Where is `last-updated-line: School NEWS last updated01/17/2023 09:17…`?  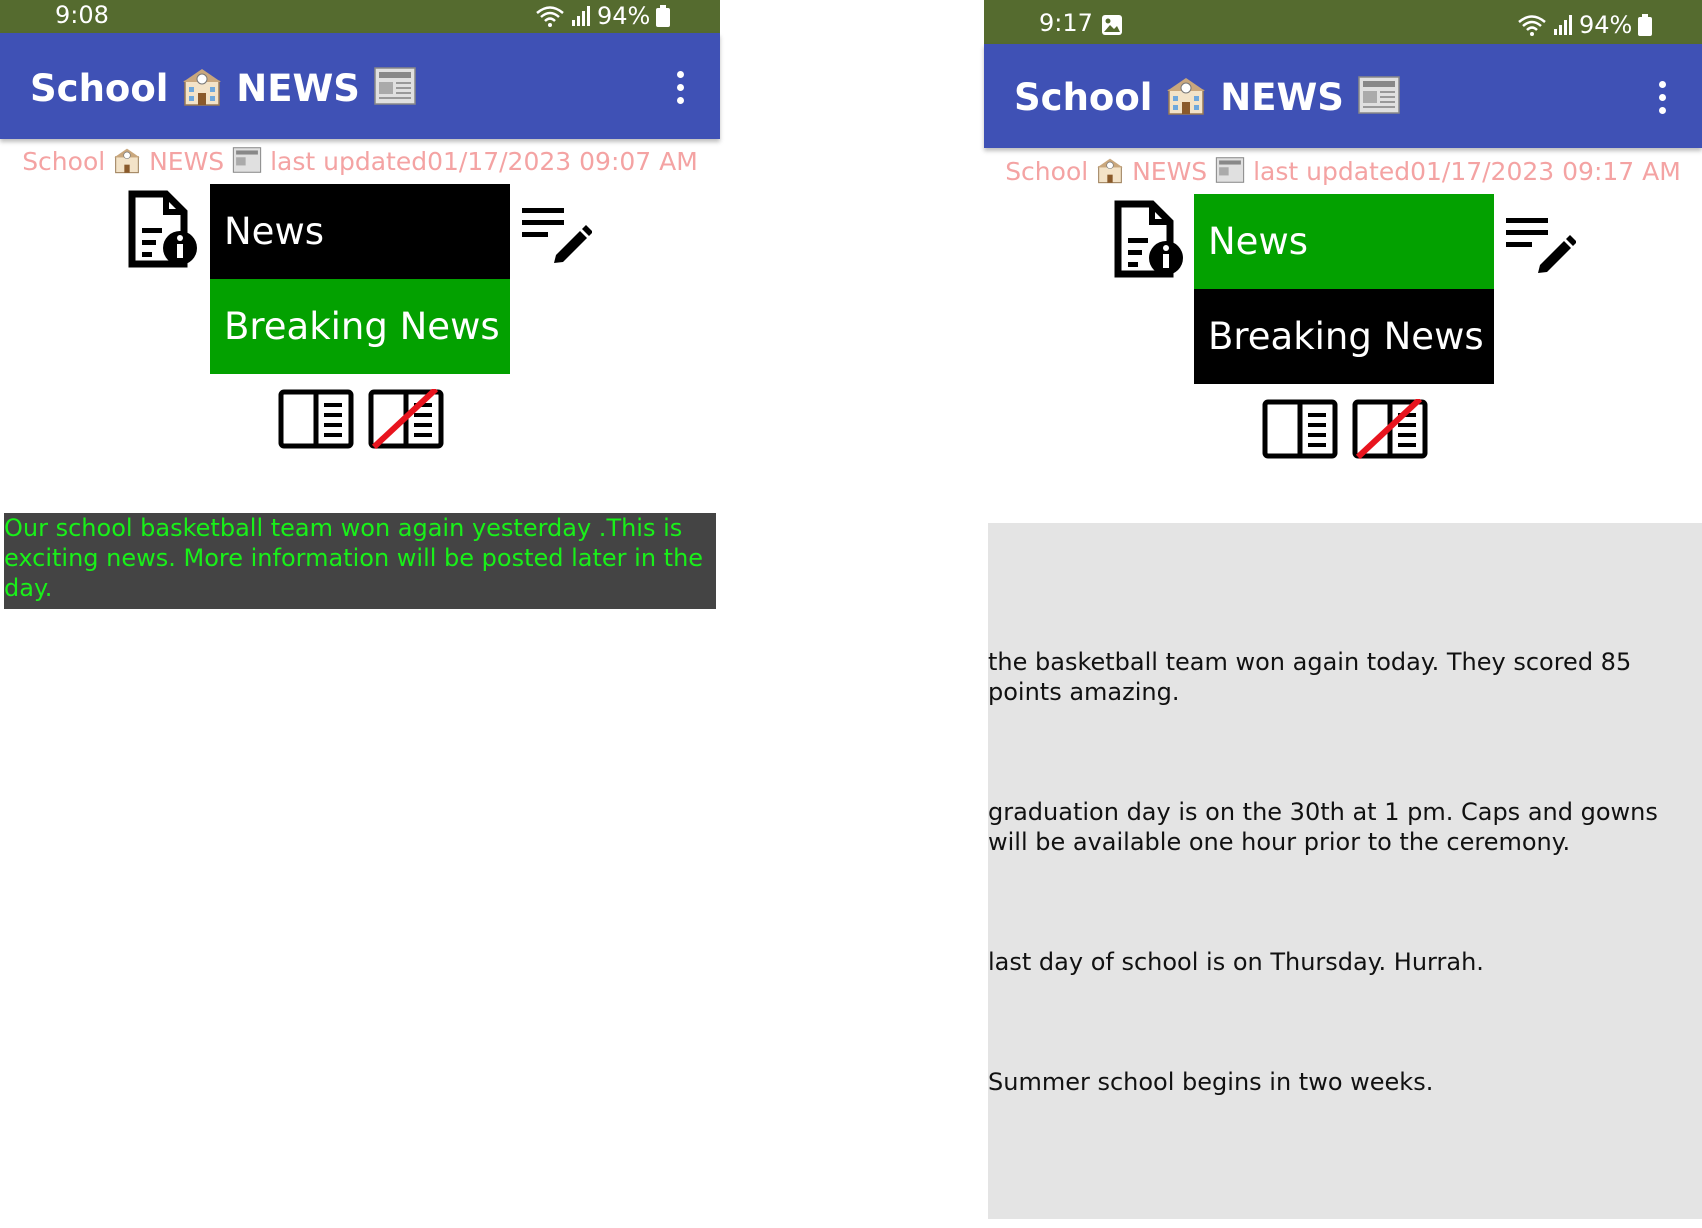
last-updated-line: School NEWS last updated01/17/2023 09:17… is located at coordinates (1343, 173).